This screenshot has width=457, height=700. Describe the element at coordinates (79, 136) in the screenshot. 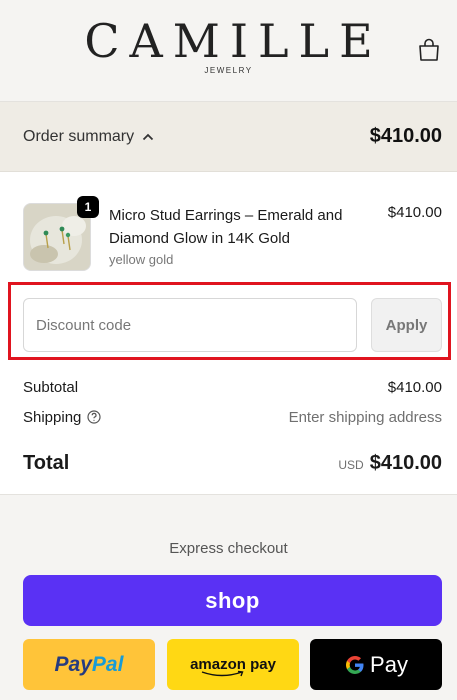

I see `order-summary-label: Order summary` at that location.